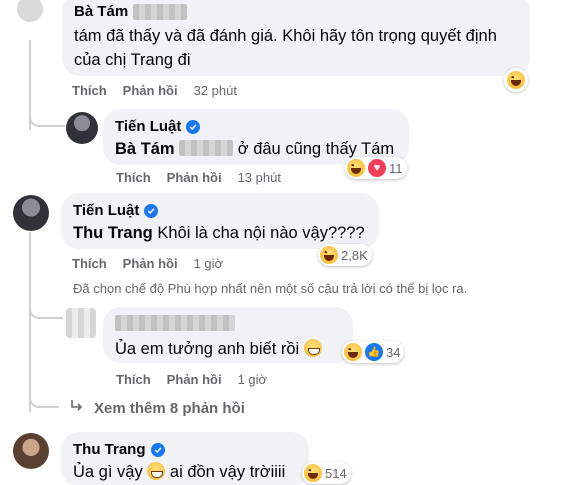 This screenshot has width=568, height=485. Describe the element at coordinates (215, 90) in the screenshot. I see `comment-time: 32 phút` at that location.